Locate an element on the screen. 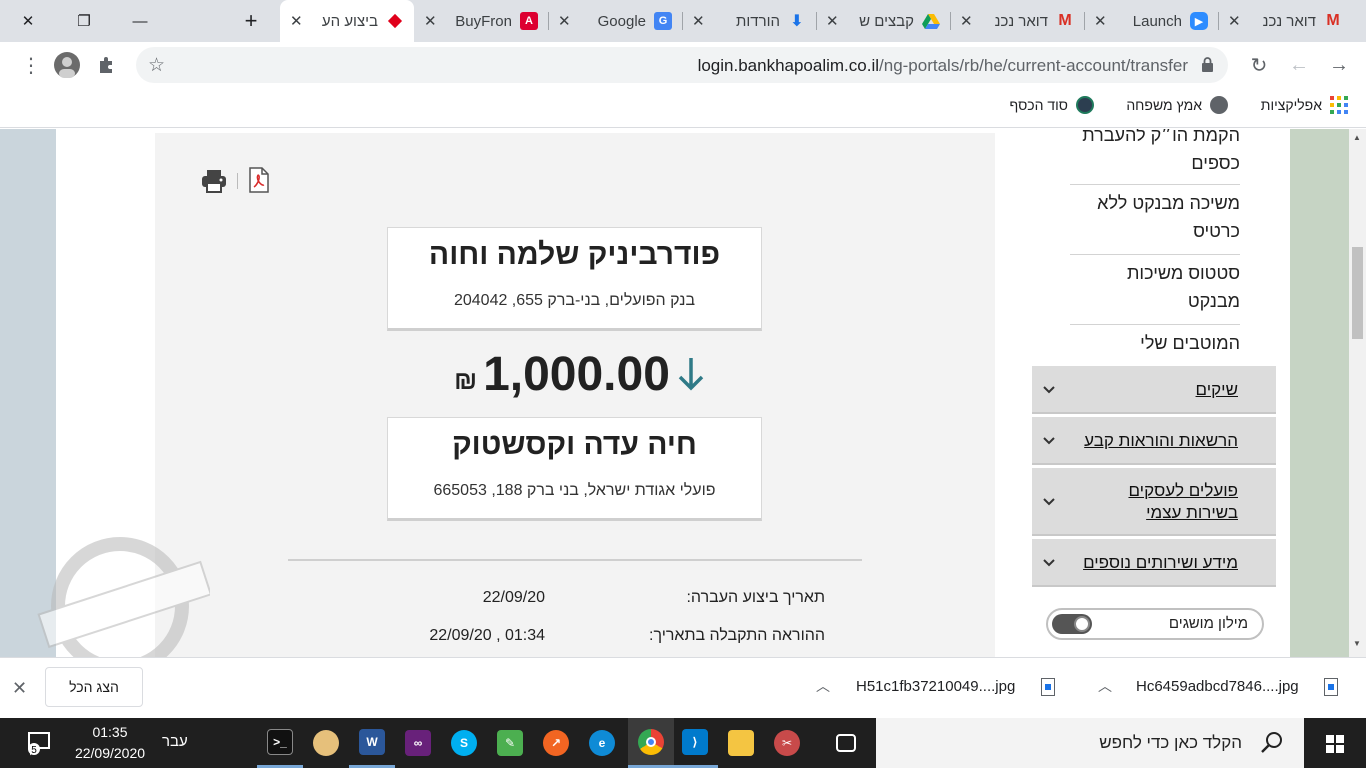 The image size is (1366, 768). plus-icon: + is located at coordinates (251, 20).